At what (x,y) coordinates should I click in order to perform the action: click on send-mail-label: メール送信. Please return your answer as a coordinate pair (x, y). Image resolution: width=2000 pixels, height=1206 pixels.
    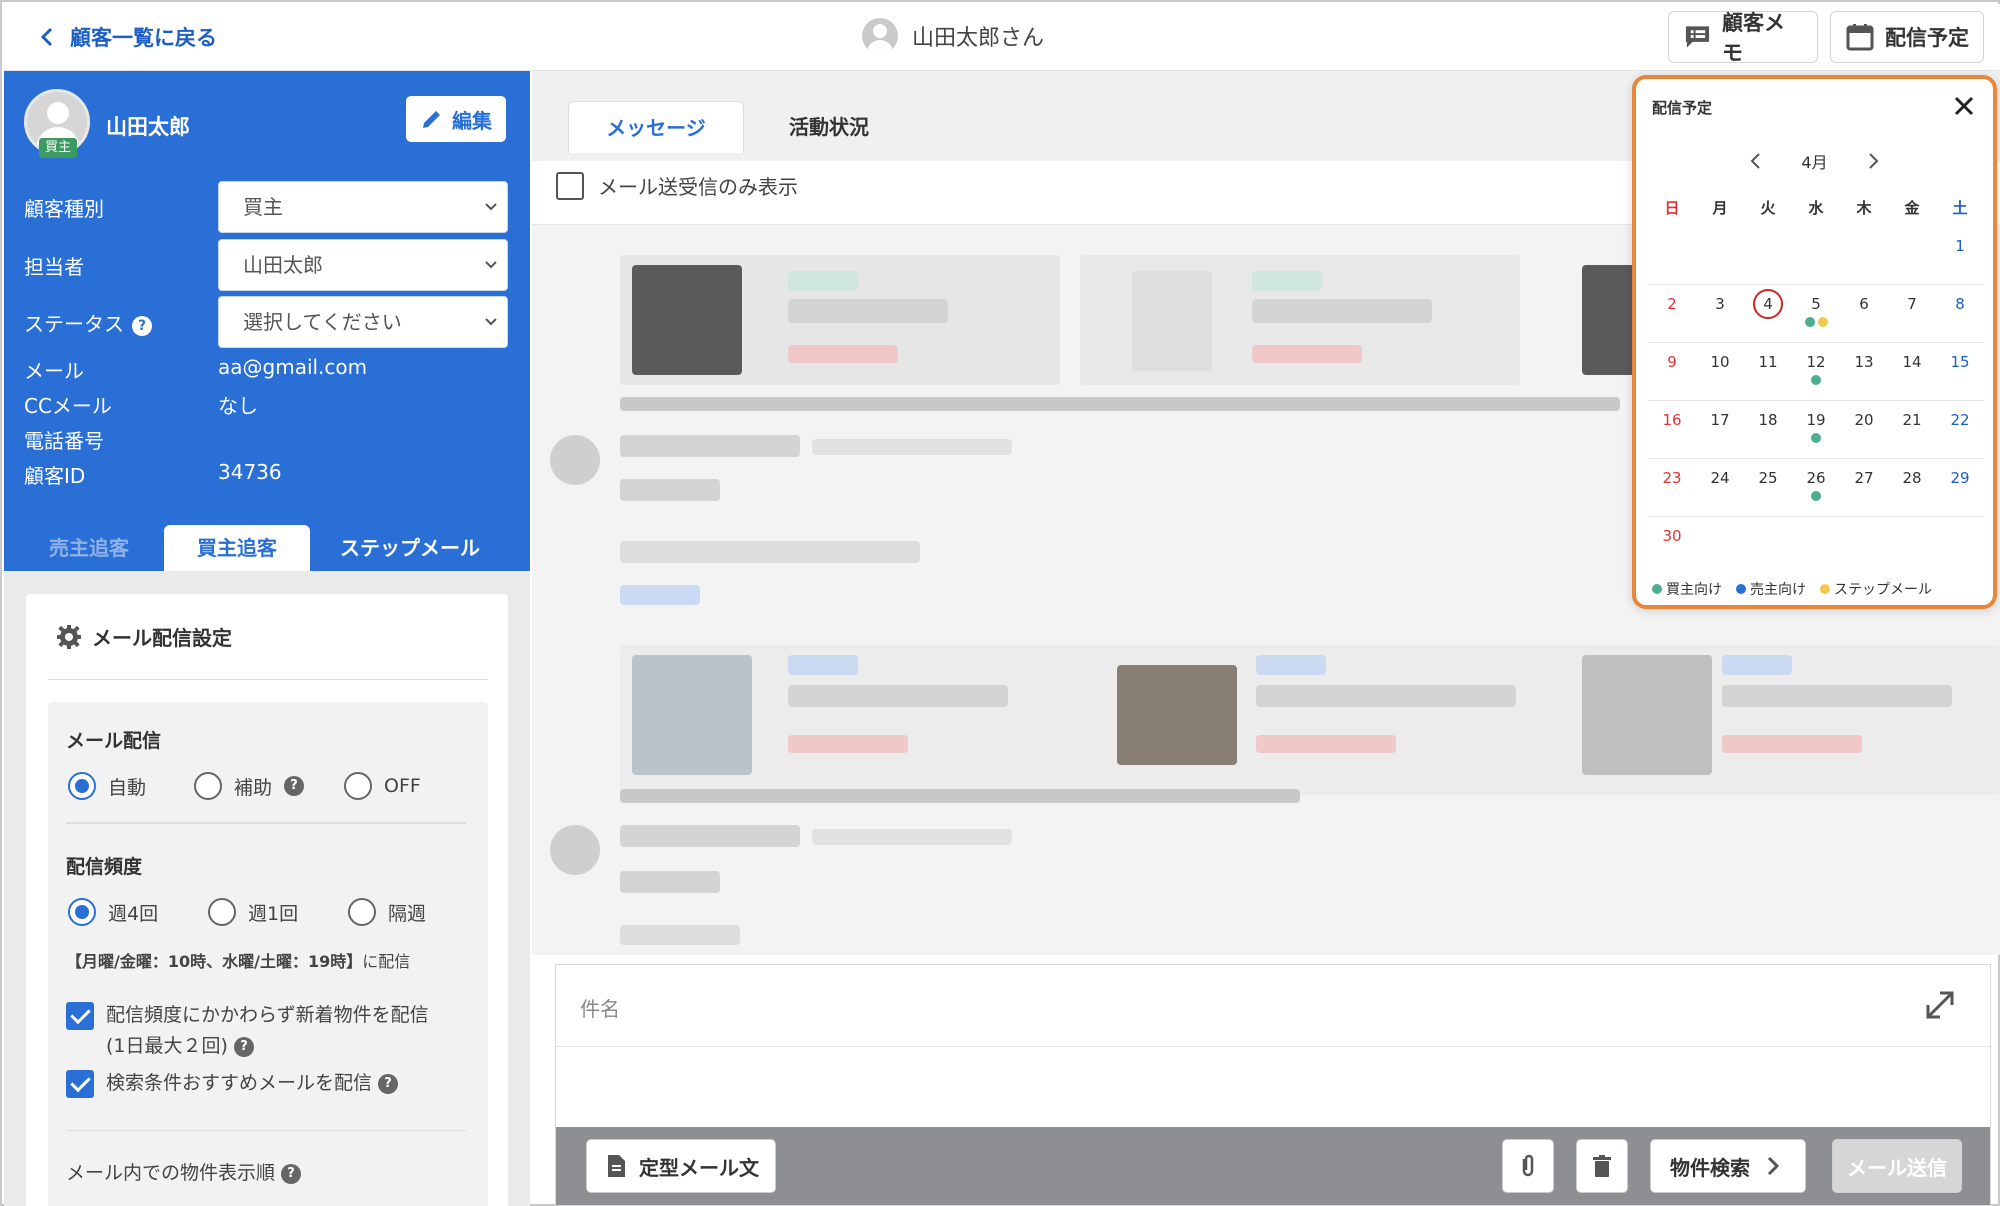
    Looking at the image, I should click on (1897, 1167).